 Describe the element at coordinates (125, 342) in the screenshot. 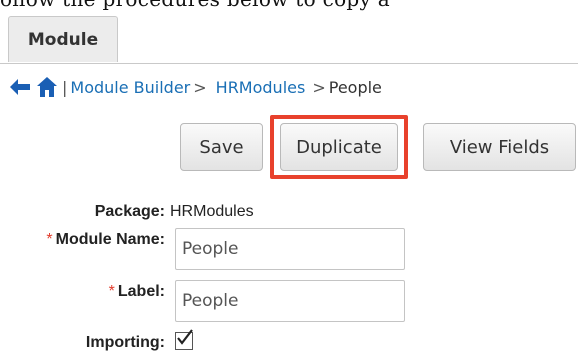

I see `importing-label: Importing:` at that location.